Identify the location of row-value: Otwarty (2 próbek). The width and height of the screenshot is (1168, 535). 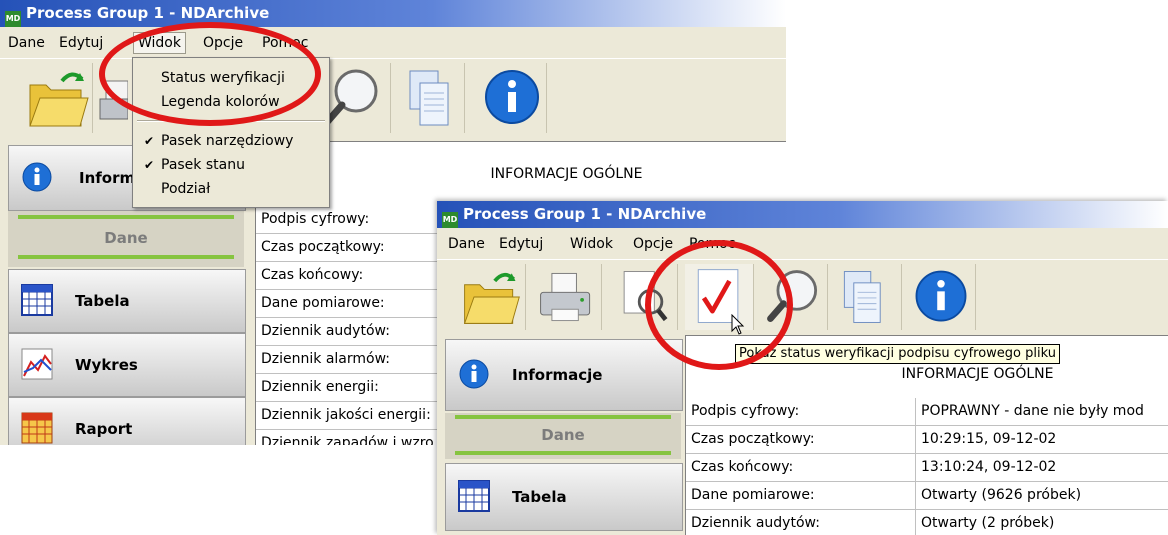
(988, 523).